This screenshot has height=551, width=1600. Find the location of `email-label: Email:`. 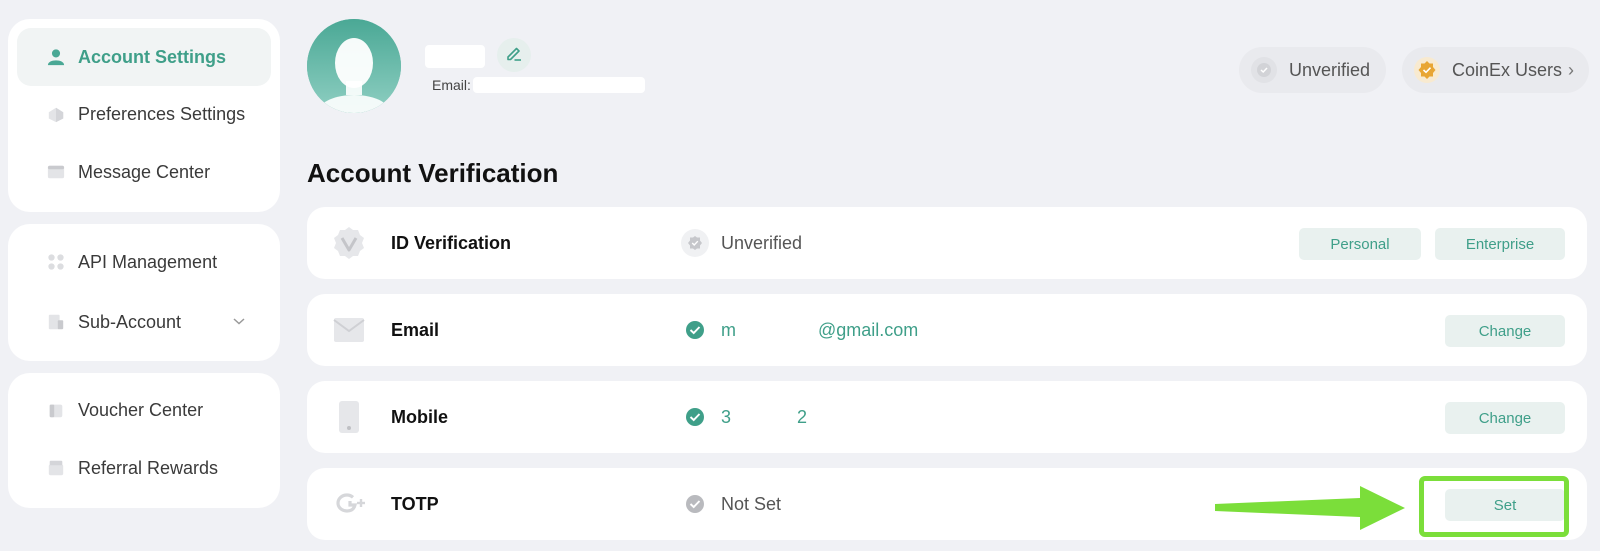

email-label: Email: is located at coordinates (451, 85).